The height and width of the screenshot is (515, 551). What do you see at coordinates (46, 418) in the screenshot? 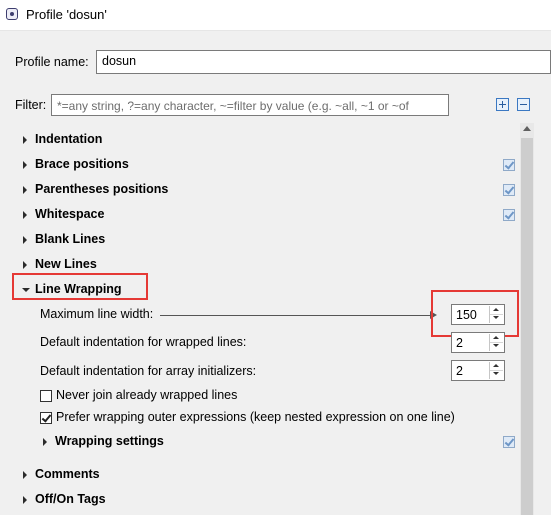
I see `prefer-outer-checkbox` at bounding box center [46, 418].